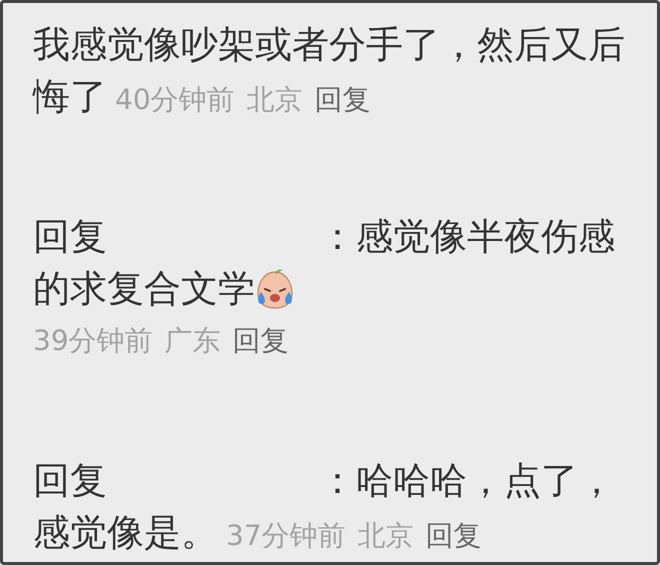 This screenshot has width=660, height=565. Describe the element at coordinates (125, 533) in the screenshot. I see `reply-text: 感觉像是。` at that location.